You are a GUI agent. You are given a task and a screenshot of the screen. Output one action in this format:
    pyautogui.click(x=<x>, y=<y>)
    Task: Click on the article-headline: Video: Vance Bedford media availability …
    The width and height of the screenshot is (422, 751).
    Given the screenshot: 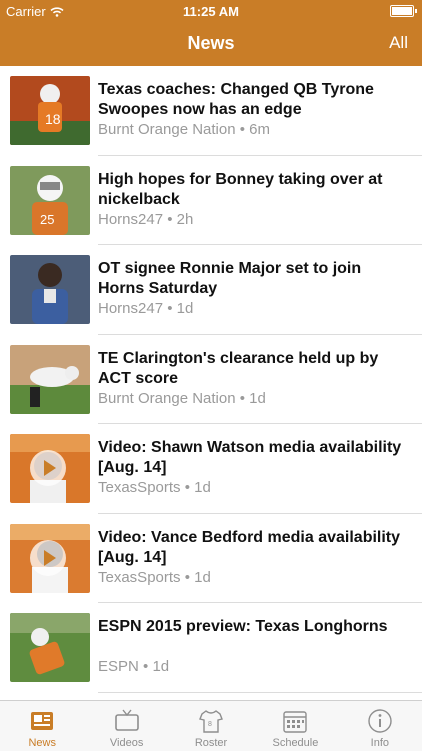 What is the action you would take?
    pyautogui.click(x=249, y=547)
    